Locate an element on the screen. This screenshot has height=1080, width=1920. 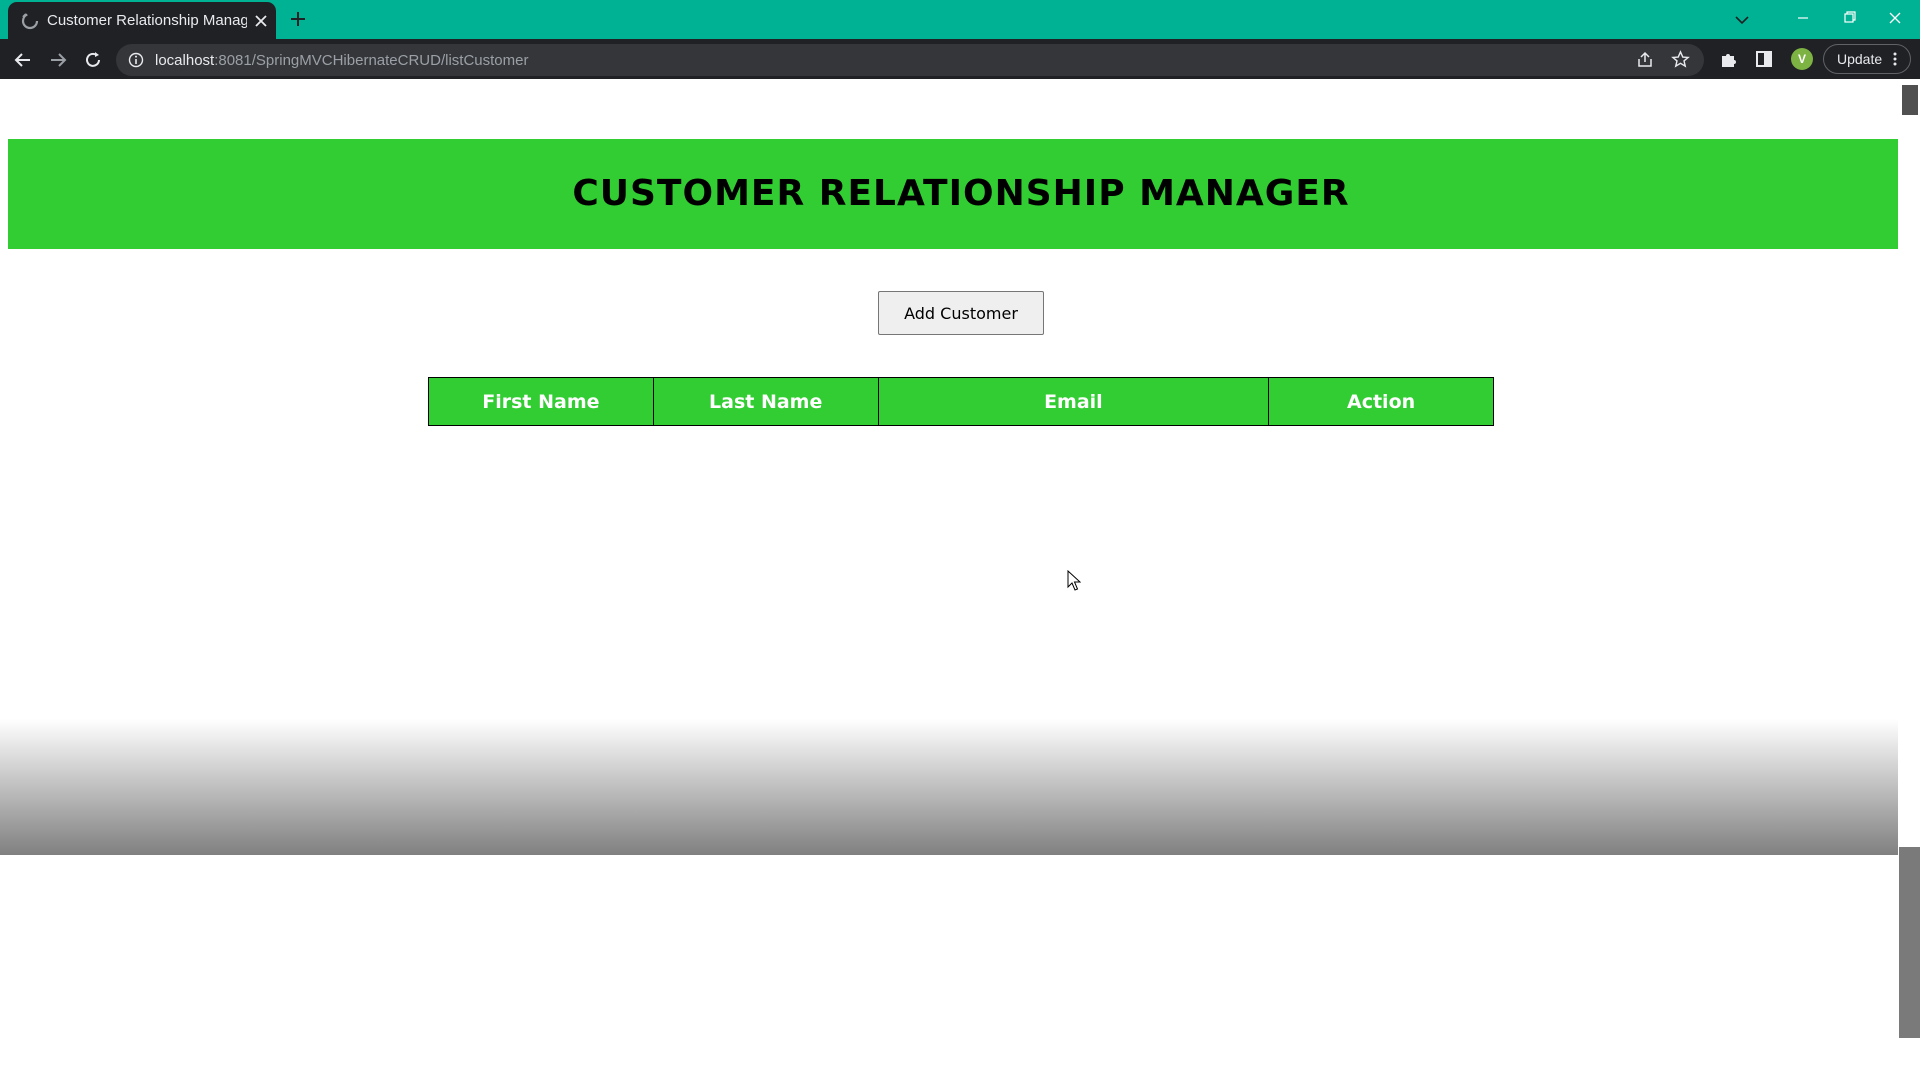
column-header-last-name: Last Name is located at coordinates (765, 401).